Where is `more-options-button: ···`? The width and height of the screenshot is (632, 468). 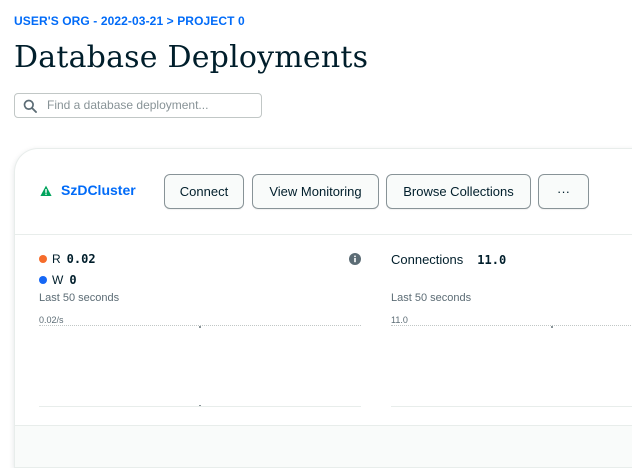
more-options-button: ··· is located at coordinates (563, 191).